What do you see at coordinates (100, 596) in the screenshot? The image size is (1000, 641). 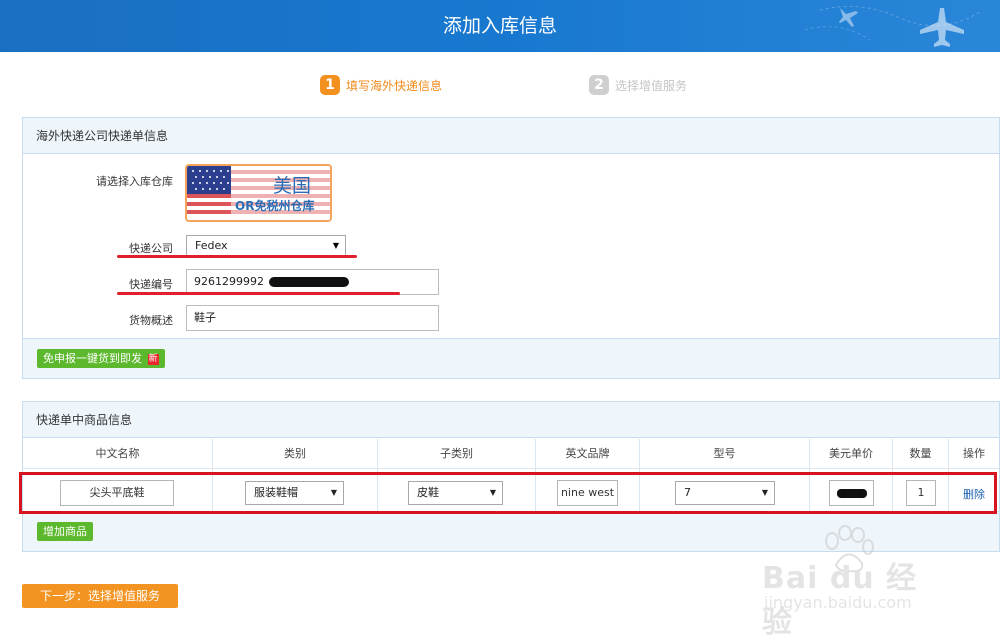 I see `next-step-button: 下一步：选择增值服务` at bounding box center [100, 596].